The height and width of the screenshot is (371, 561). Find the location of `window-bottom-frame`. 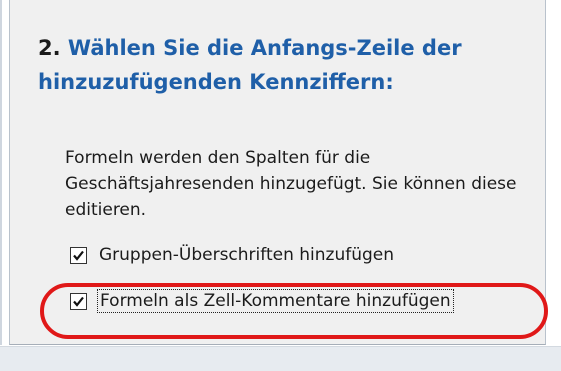

window-bottom-frame is located at coordinates (280, 358).